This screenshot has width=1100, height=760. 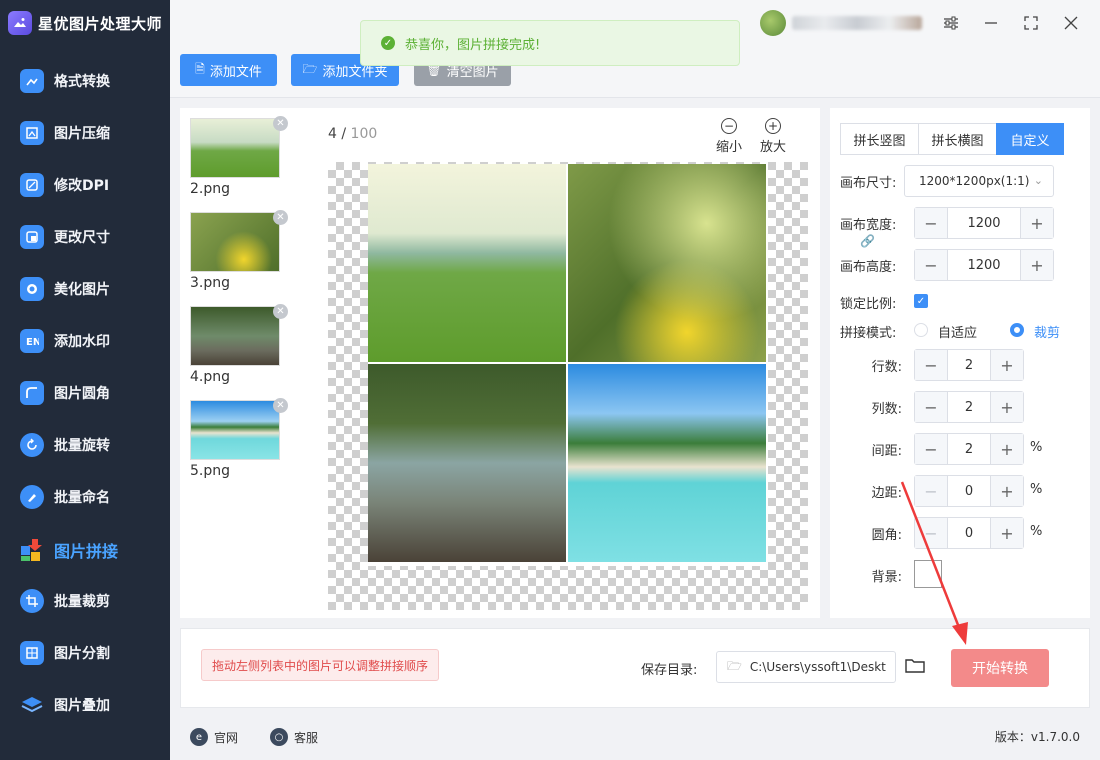 I want to click on sidebar-item-resize: 更改尺寸, so click(x=85, y=237).